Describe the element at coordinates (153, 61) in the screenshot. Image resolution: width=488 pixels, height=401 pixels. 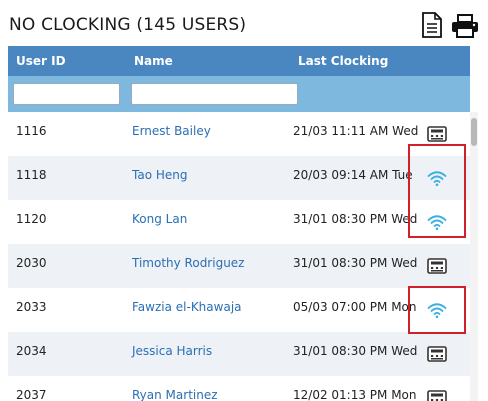
I see `column-name: Name` at that location.